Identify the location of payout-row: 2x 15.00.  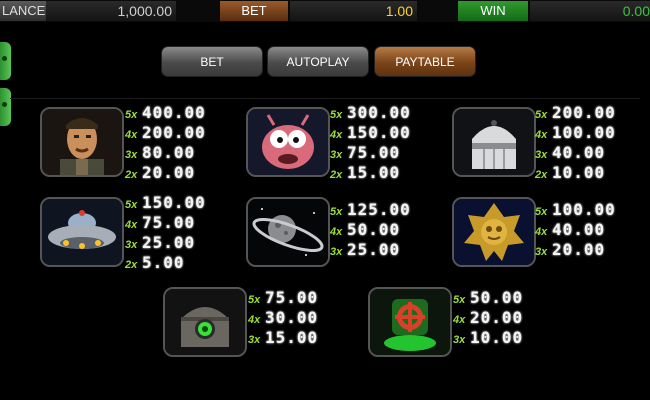
(370, 173).